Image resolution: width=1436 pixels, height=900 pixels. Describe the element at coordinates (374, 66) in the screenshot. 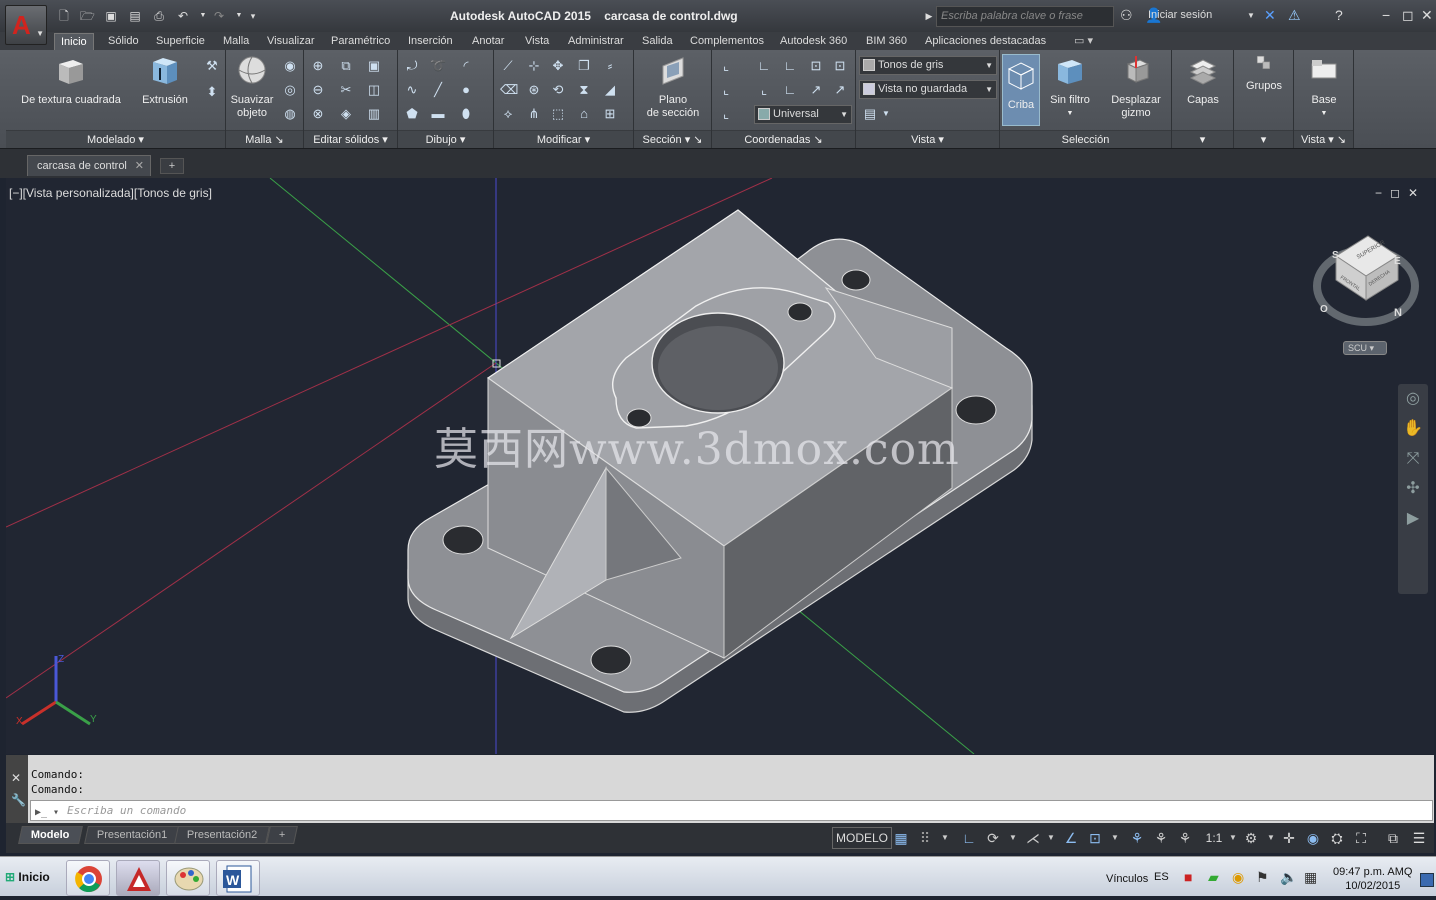

I see `shell-icon: ▣` at that location.